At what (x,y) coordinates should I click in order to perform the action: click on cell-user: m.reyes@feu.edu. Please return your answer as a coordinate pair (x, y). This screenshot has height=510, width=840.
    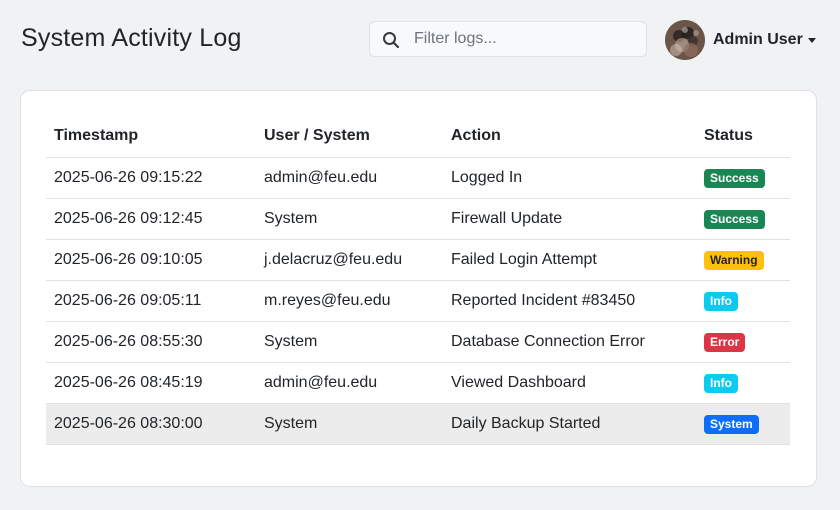
    Looking at the image, I should click on (349, 301).